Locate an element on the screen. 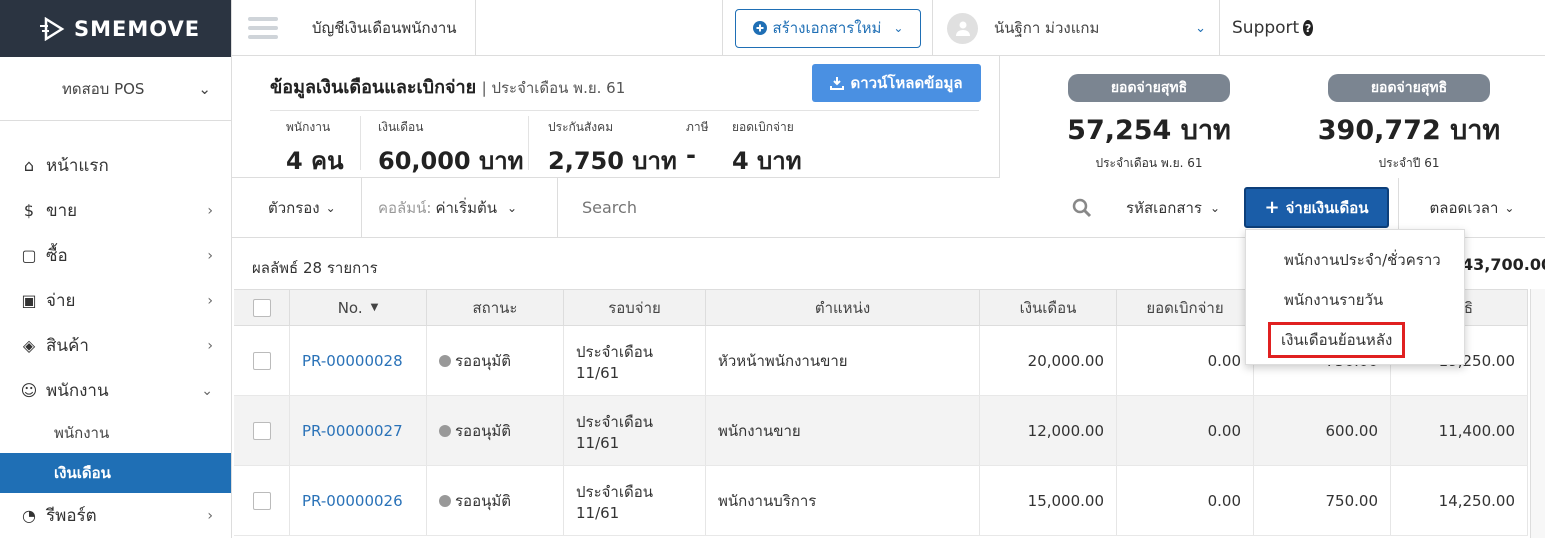  net-pay-sub: ประจำเดือน พ.ย. 61 is located at coordinates (1149, 163).